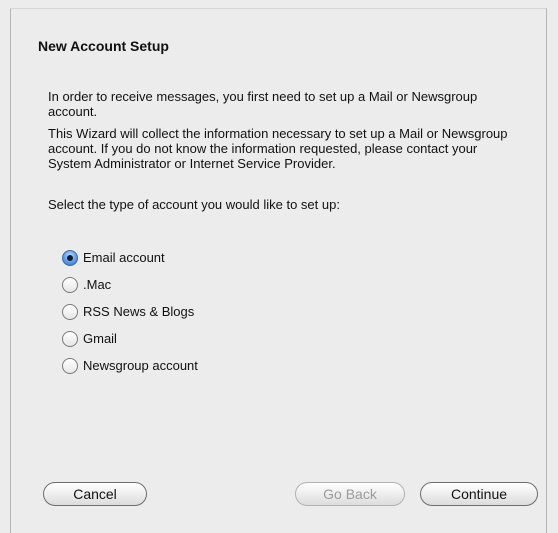 The height and width of the screenshot is (533, 558). I want to click on radio-button-email, so click(70, 257).